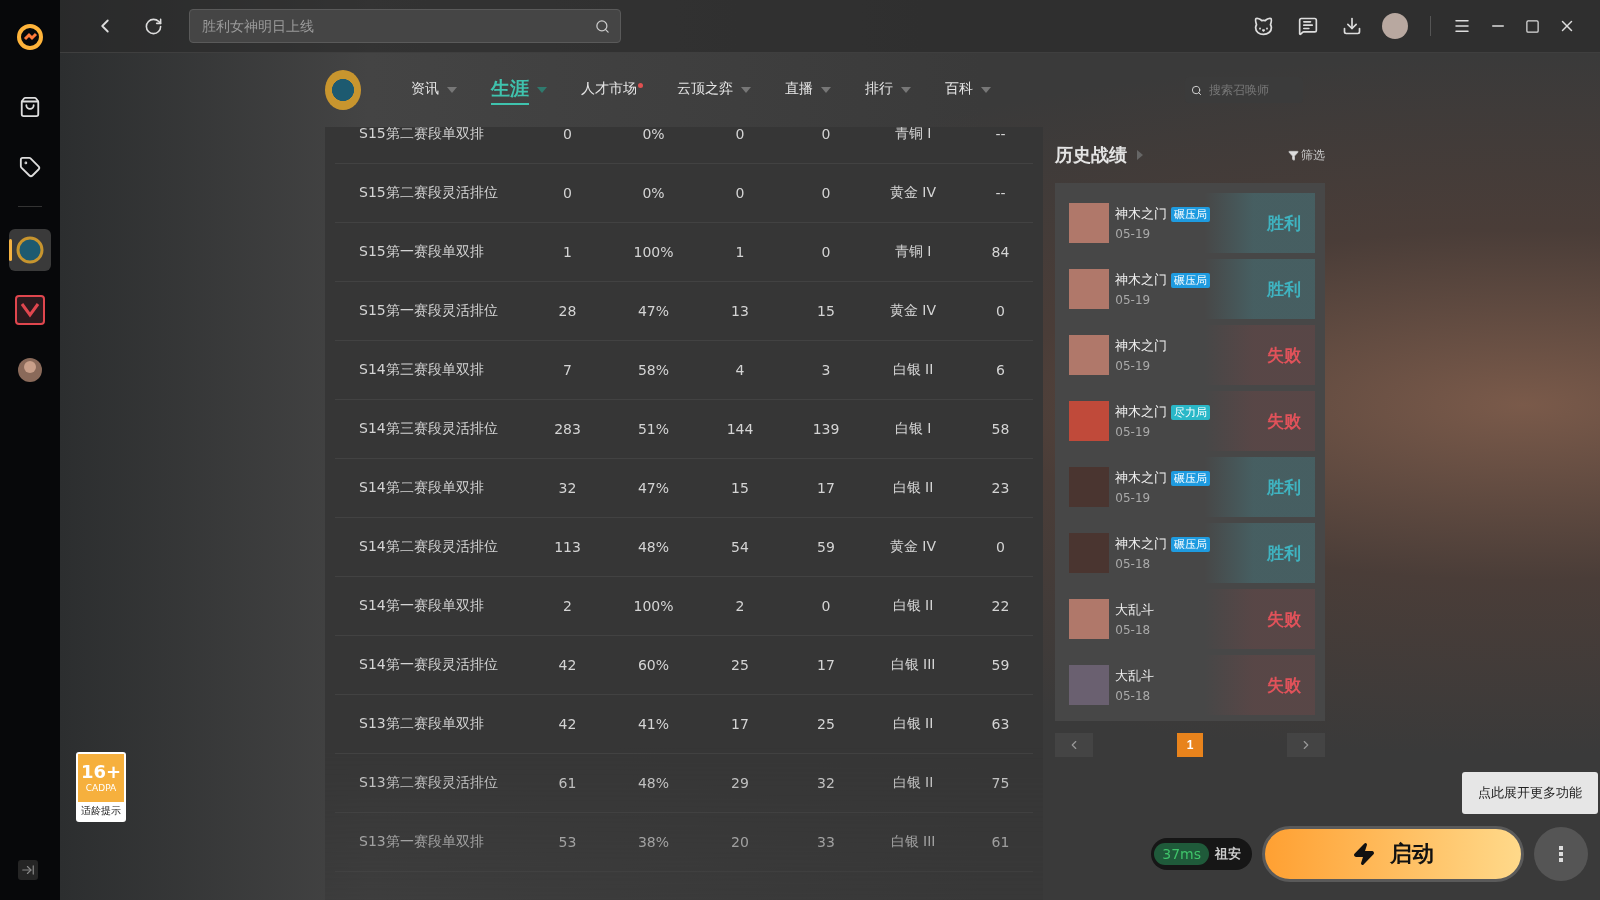 This screenshot has height=900, width=1600. What do you see at coordinates (913, 547) in the screenshot?
I see `table-cell-text: 黄金 IV` at bounding box center [913, 547].